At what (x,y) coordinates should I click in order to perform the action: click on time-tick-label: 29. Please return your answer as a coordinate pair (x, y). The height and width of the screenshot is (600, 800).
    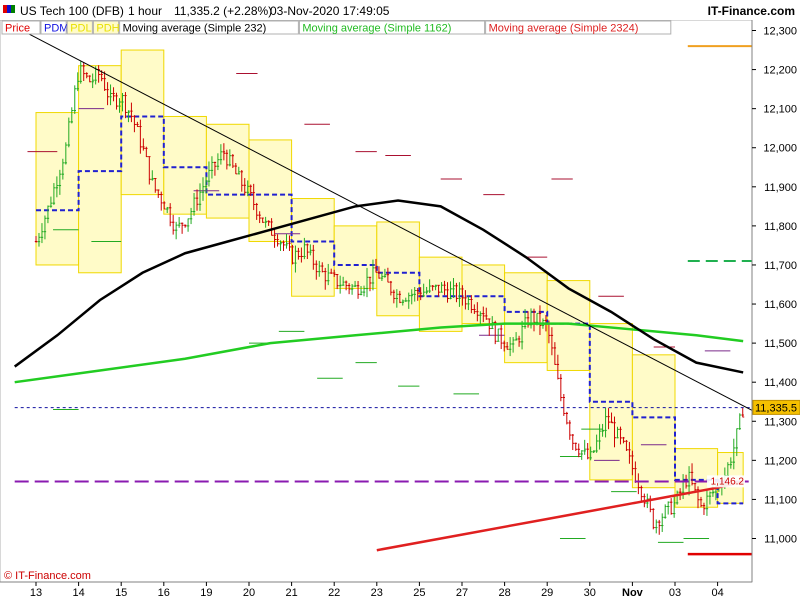
    Looking at the image, I should click on (547, 593).